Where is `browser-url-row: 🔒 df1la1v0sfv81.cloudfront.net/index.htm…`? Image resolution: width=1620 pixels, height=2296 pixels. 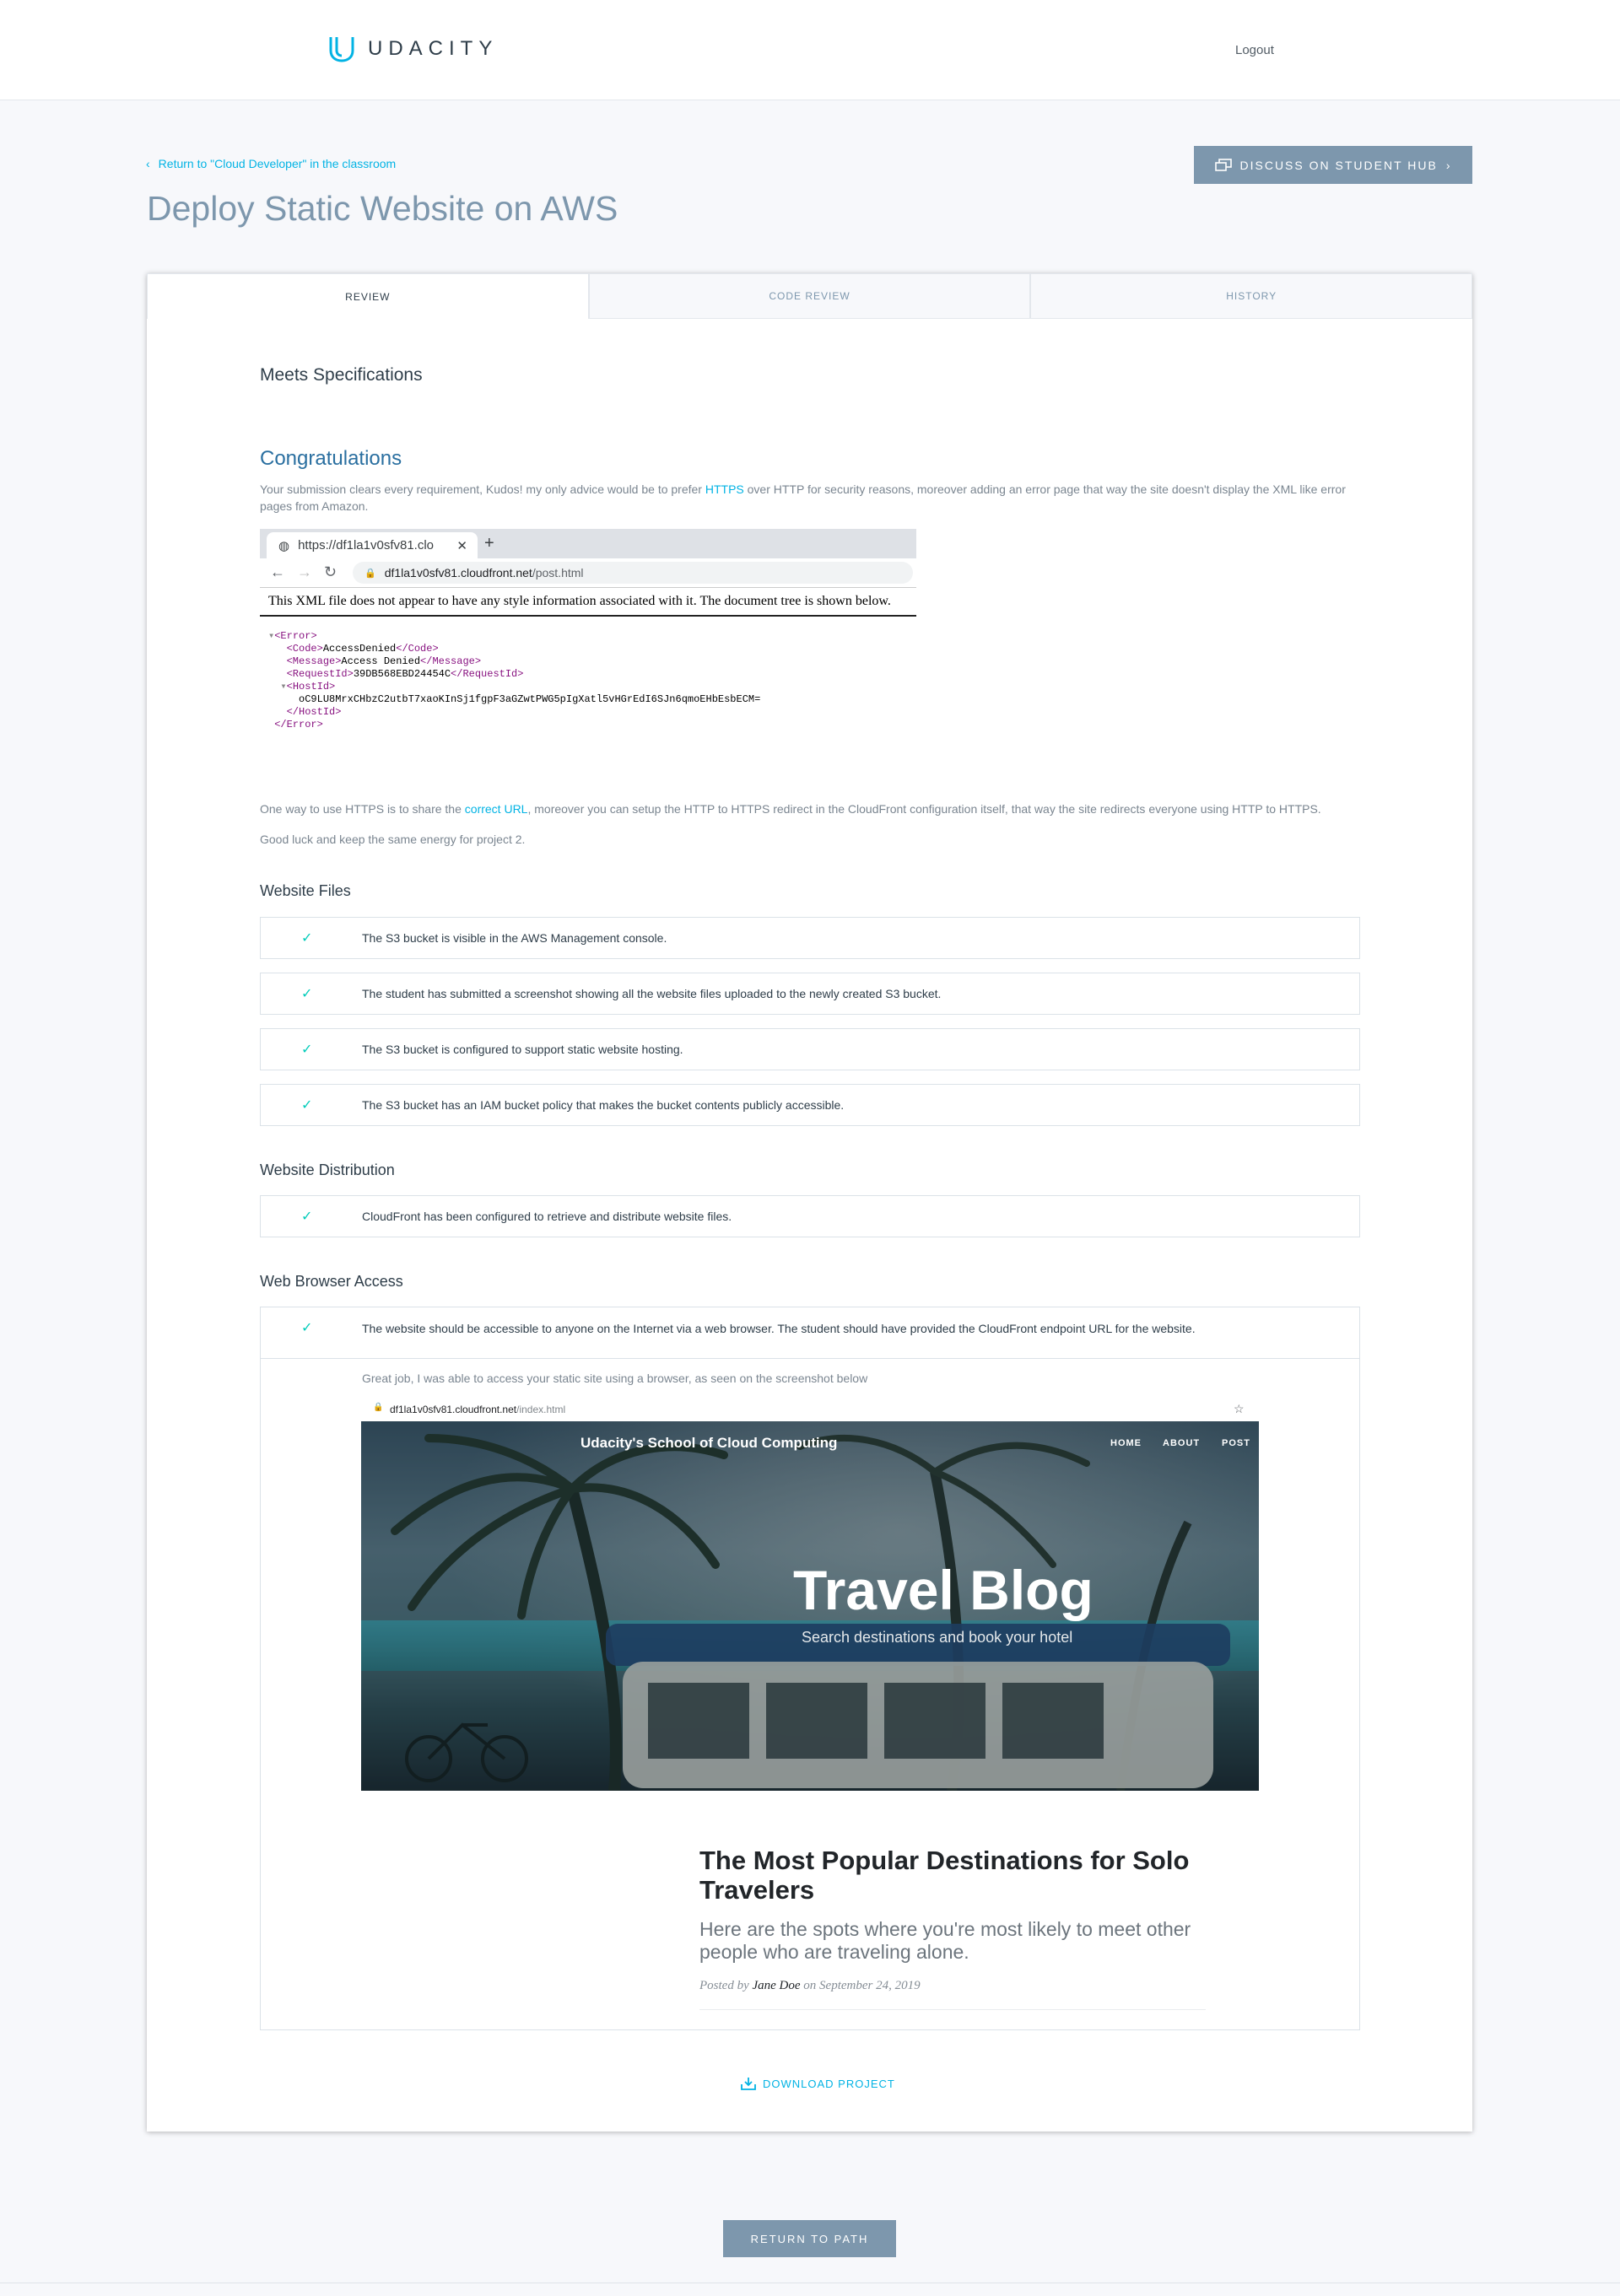
browser-url-row: 🔒 df1la1v0sfv81.cloudfront.net/index.htm… is located at coordinates (810, 1410).